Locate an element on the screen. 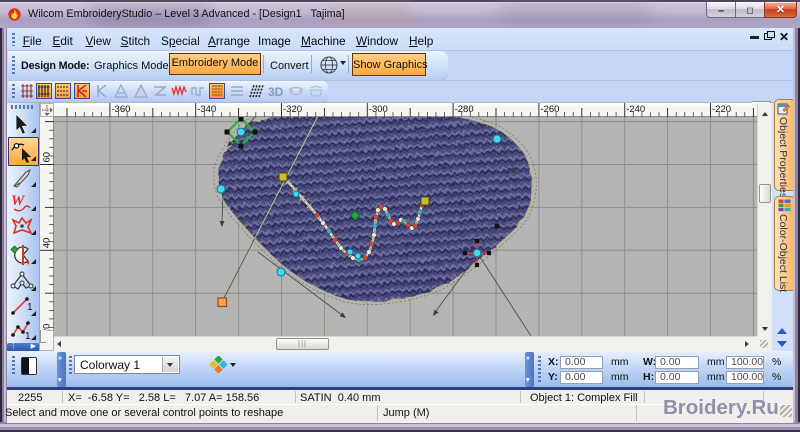 The width and height of the screenshot is (800, 432). svg-text: 40 is located at coordinates (47, 243).